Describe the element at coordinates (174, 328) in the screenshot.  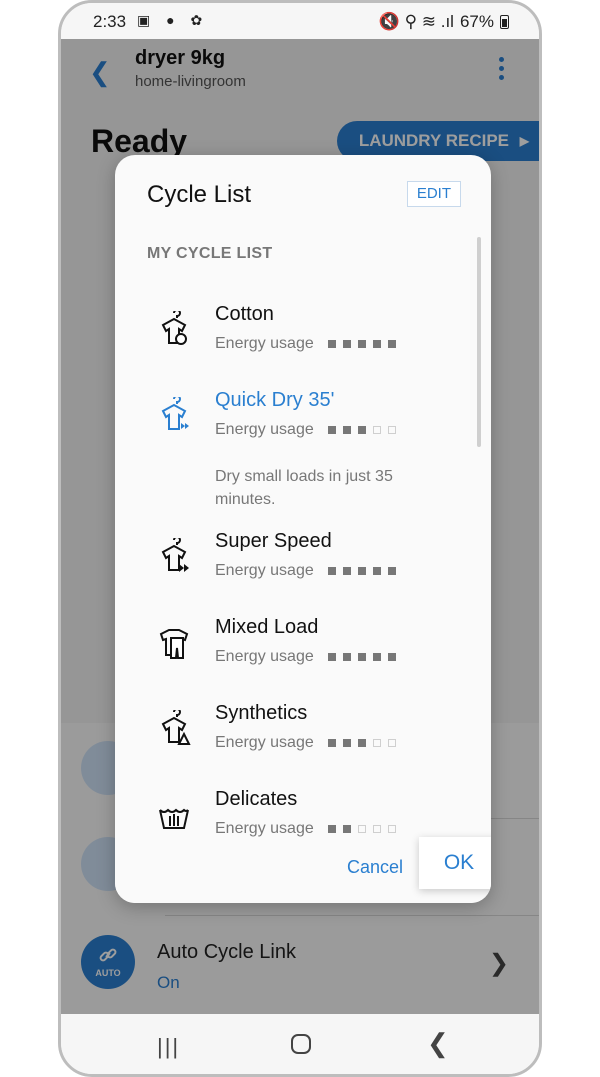
I see `shirt-cotton-icon` at that location.